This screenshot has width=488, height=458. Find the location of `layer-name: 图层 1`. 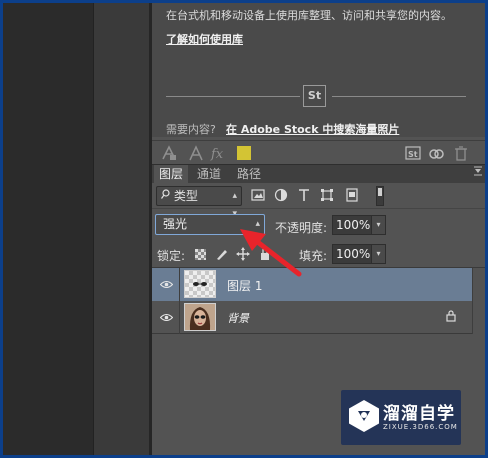

layer-name: 图层 1 is located at coordinates (244, 285).